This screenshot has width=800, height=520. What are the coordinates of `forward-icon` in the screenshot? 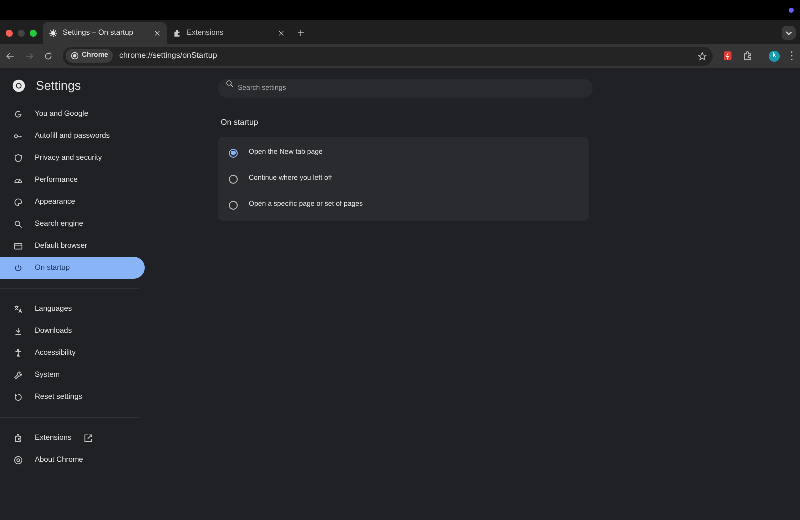 It's located at (29, 56).